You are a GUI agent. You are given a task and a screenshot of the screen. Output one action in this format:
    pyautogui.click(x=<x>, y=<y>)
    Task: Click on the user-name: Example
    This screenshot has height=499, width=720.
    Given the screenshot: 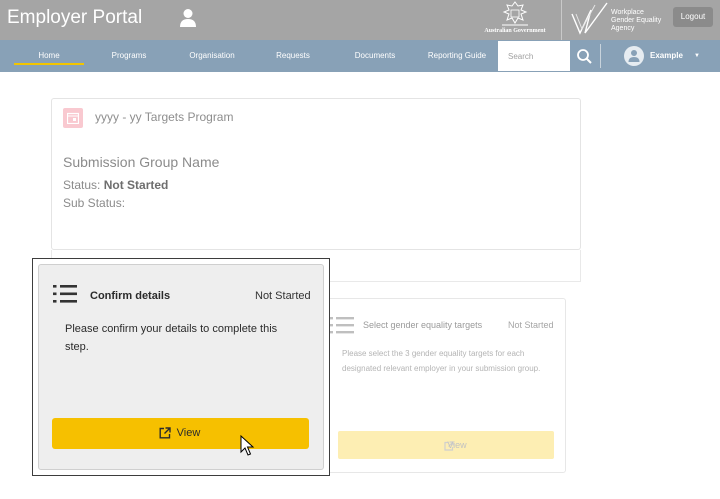 What is the action you would take?
    pyautogui.click(x=666, y=55)
    